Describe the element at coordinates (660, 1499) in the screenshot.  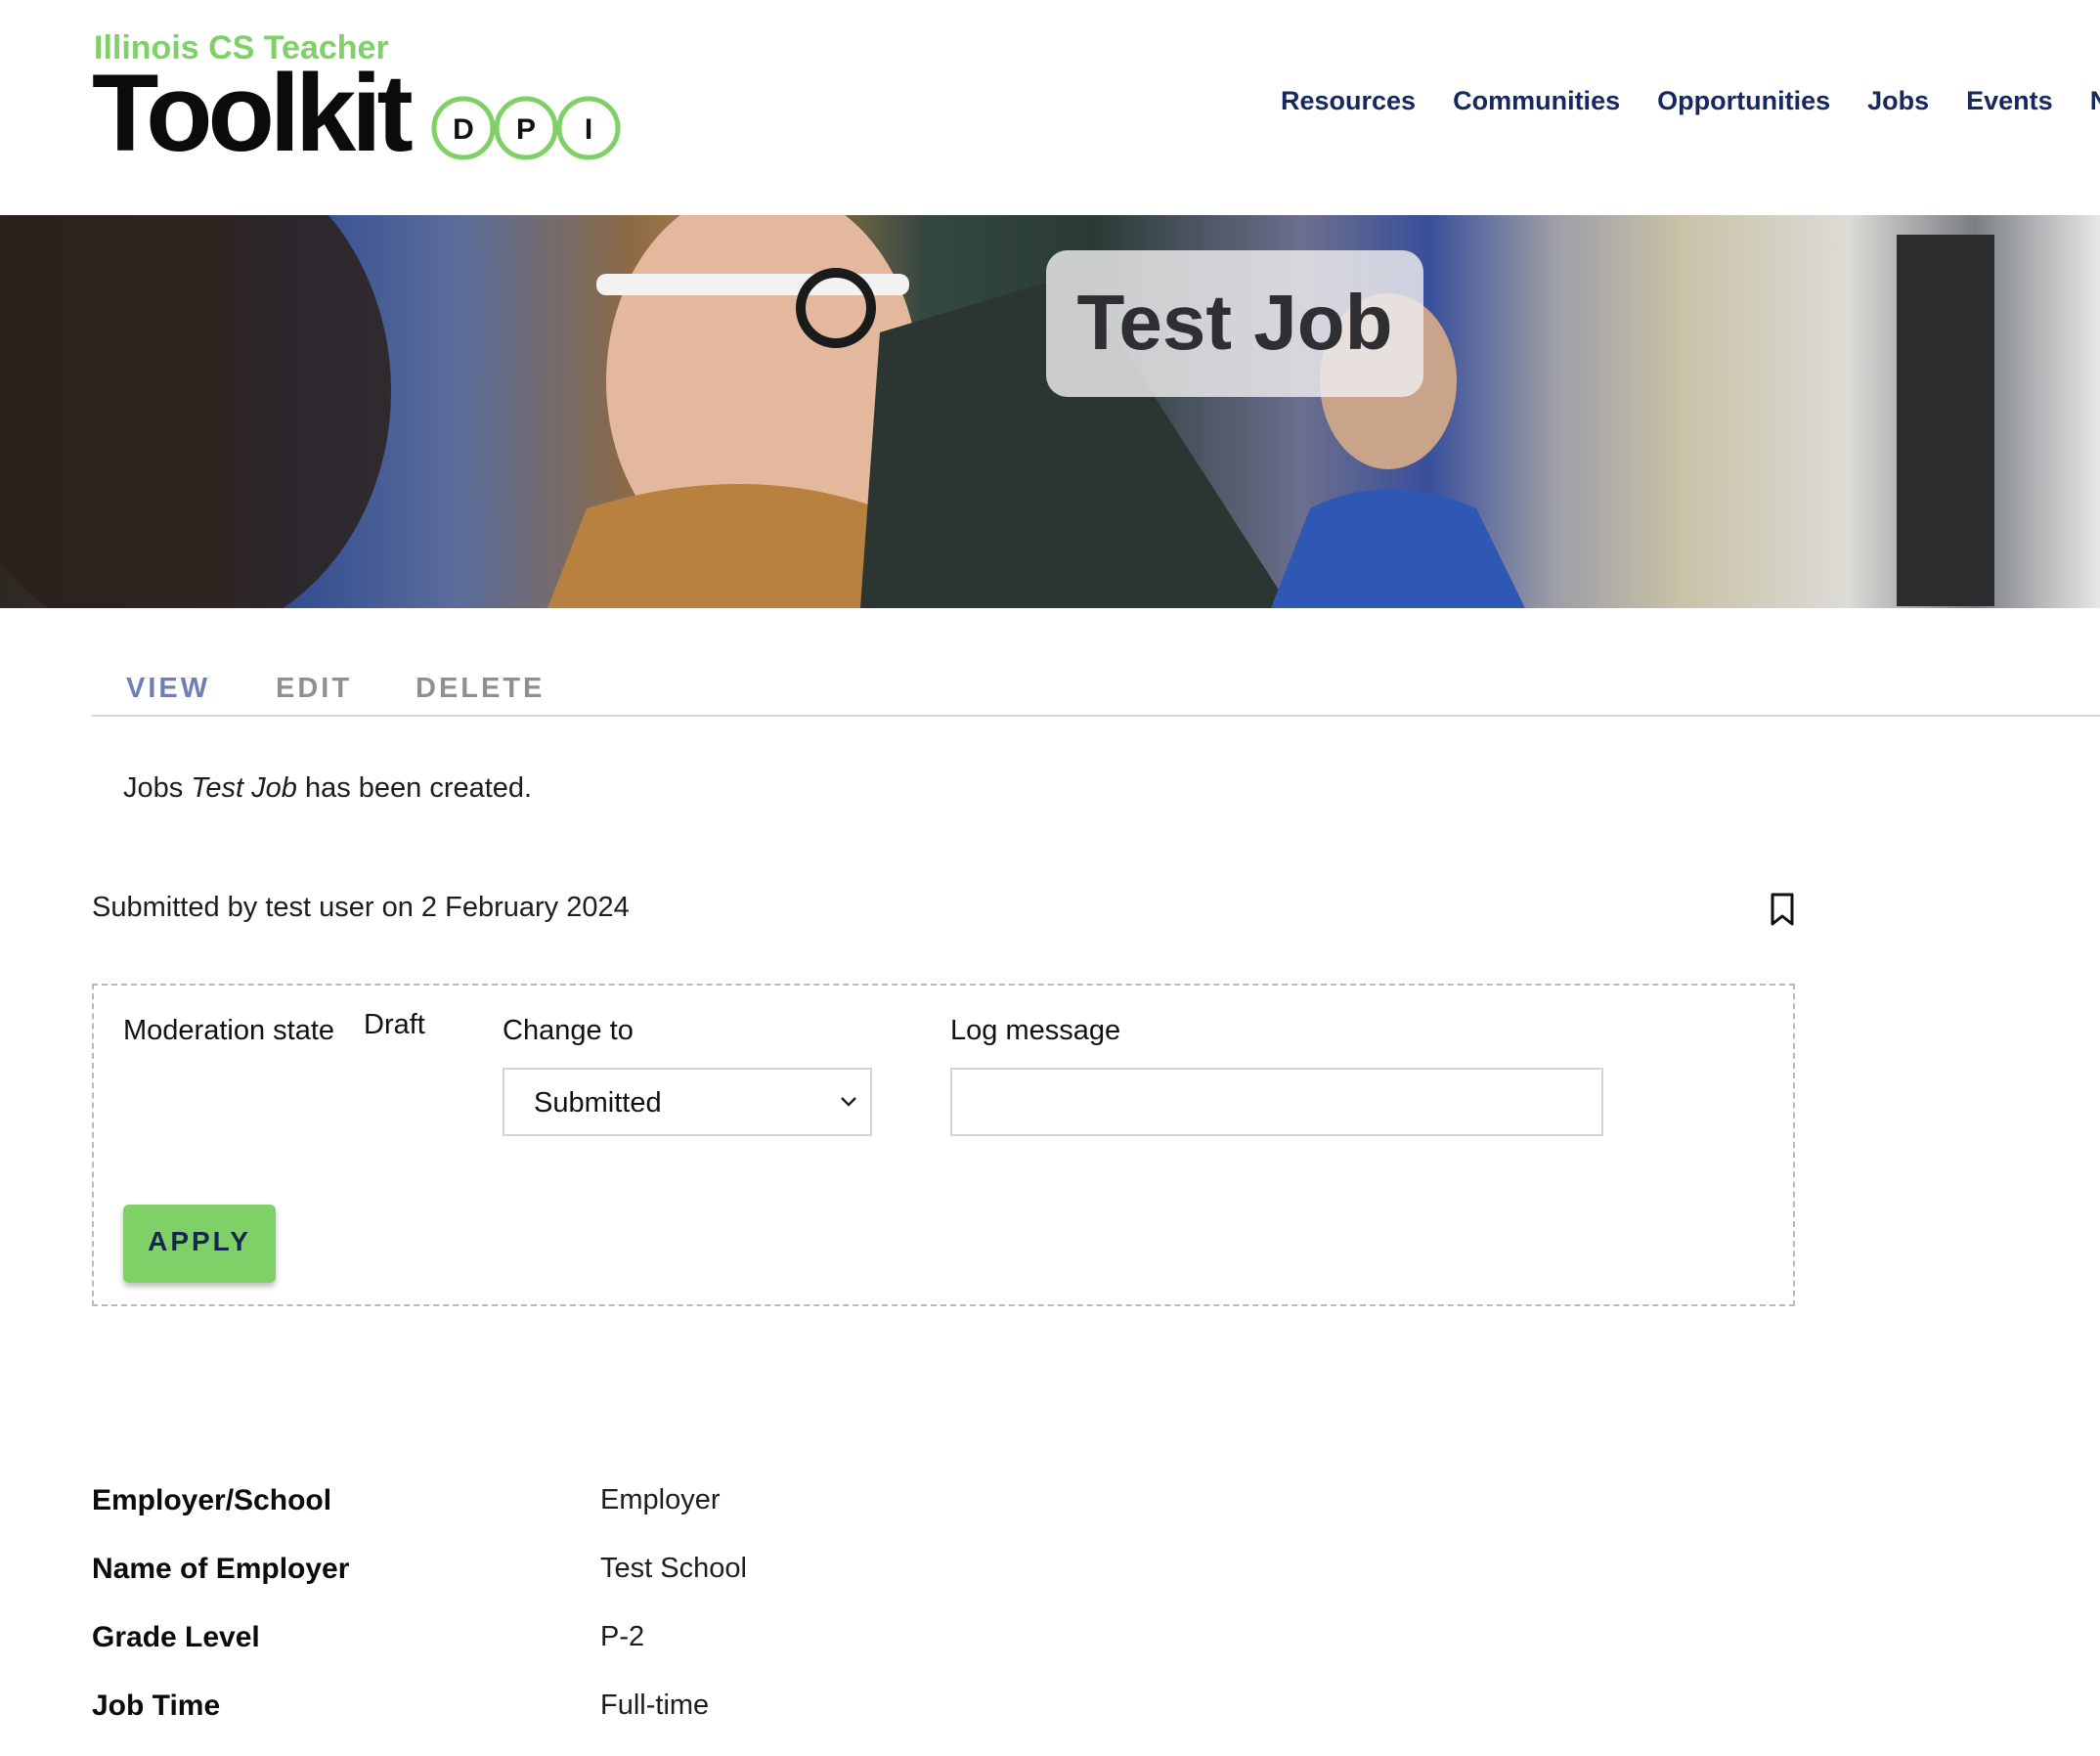
I see `field-value-employer-school: Employer` at that location.